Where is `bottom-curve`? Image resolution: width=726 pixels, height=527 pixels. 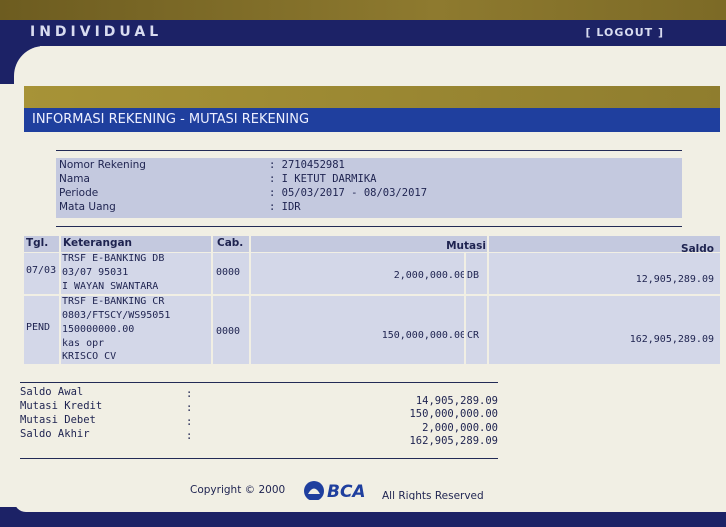 bottom-curve is located at coordinates (370, 506).